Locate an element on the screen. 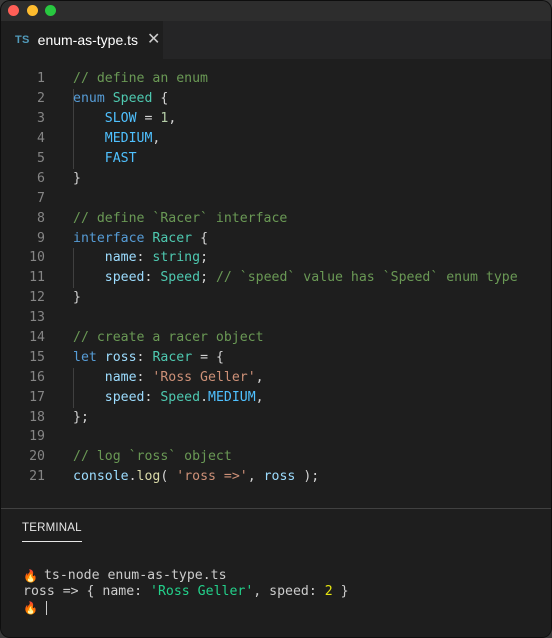 The width and height of the screenshot is (552, 638). code-line: 21 console.log( 'ross =>', ross ); is located at coordinates (276, 477).